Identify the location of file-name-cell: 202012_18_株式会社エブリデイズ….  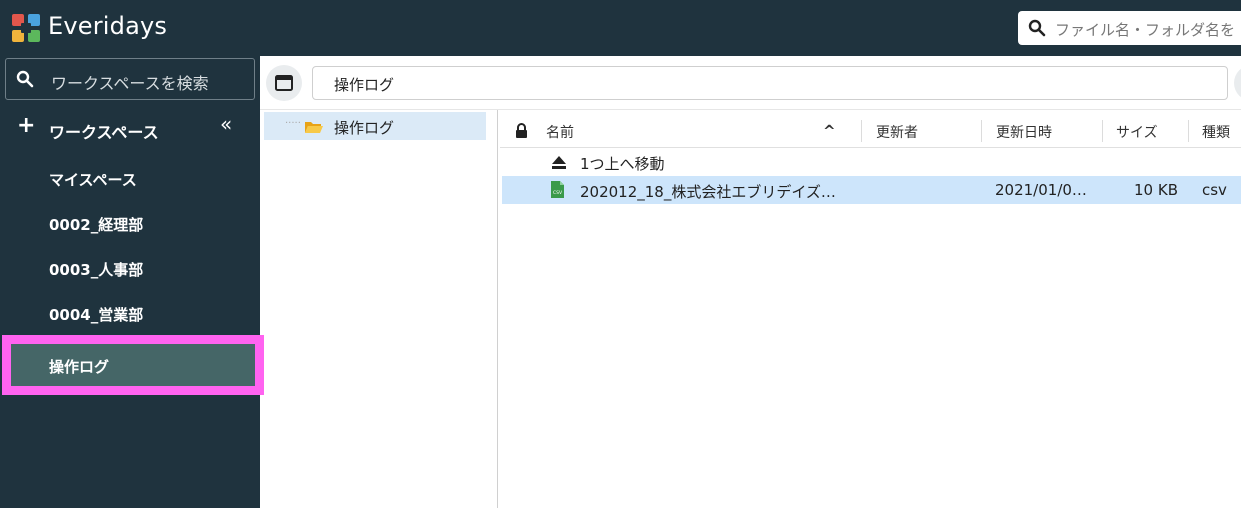
(708, 192).